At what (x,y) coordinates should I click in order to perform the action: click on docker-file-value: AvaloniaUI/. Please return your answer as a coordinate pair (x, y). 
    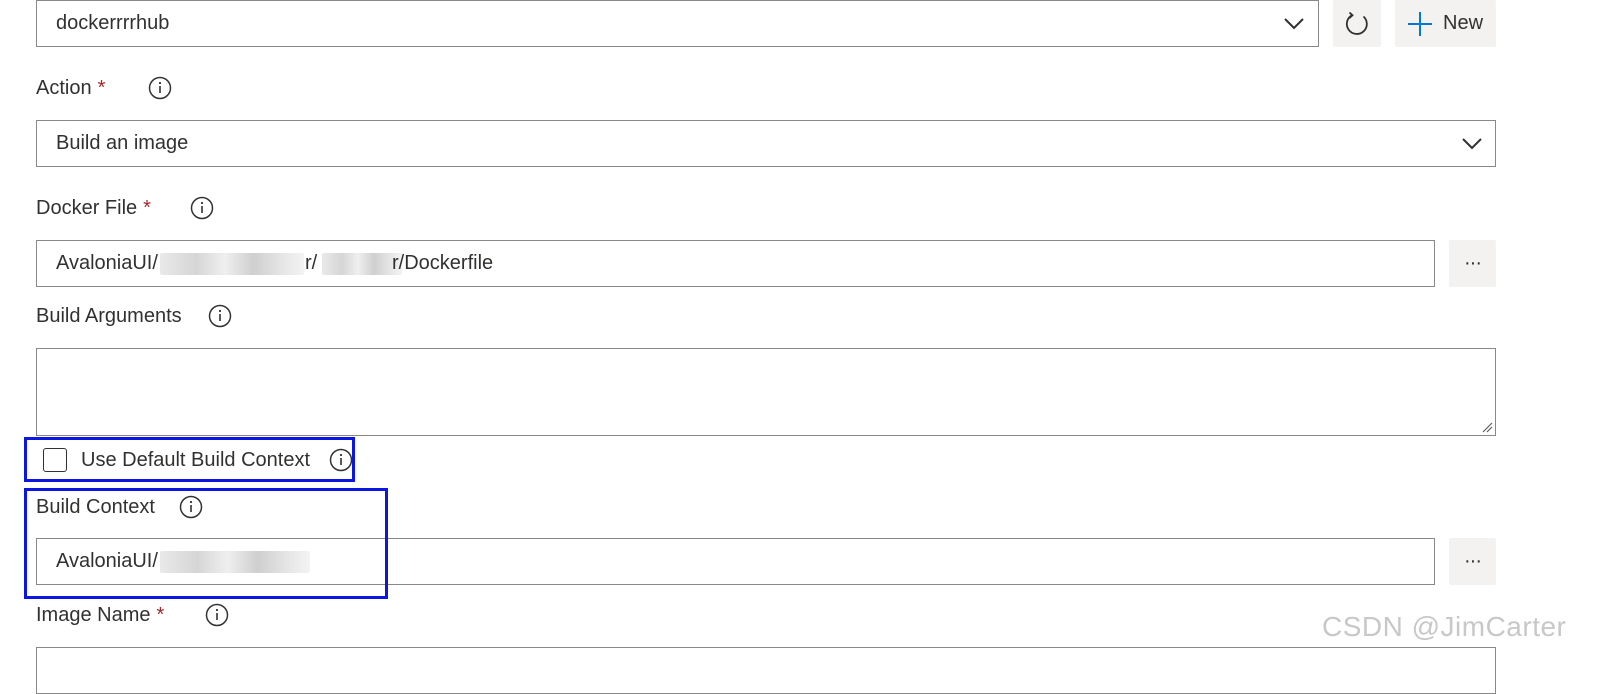
    Looking at the image, I should click on (107, 263).